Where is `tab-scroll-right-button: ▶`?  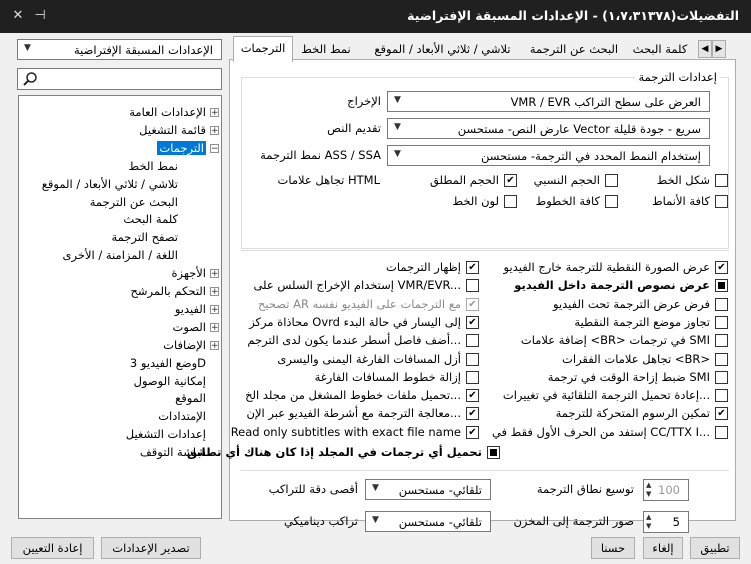 tab-scroll-right-button: ▶ is located at coordinates (719, 49).